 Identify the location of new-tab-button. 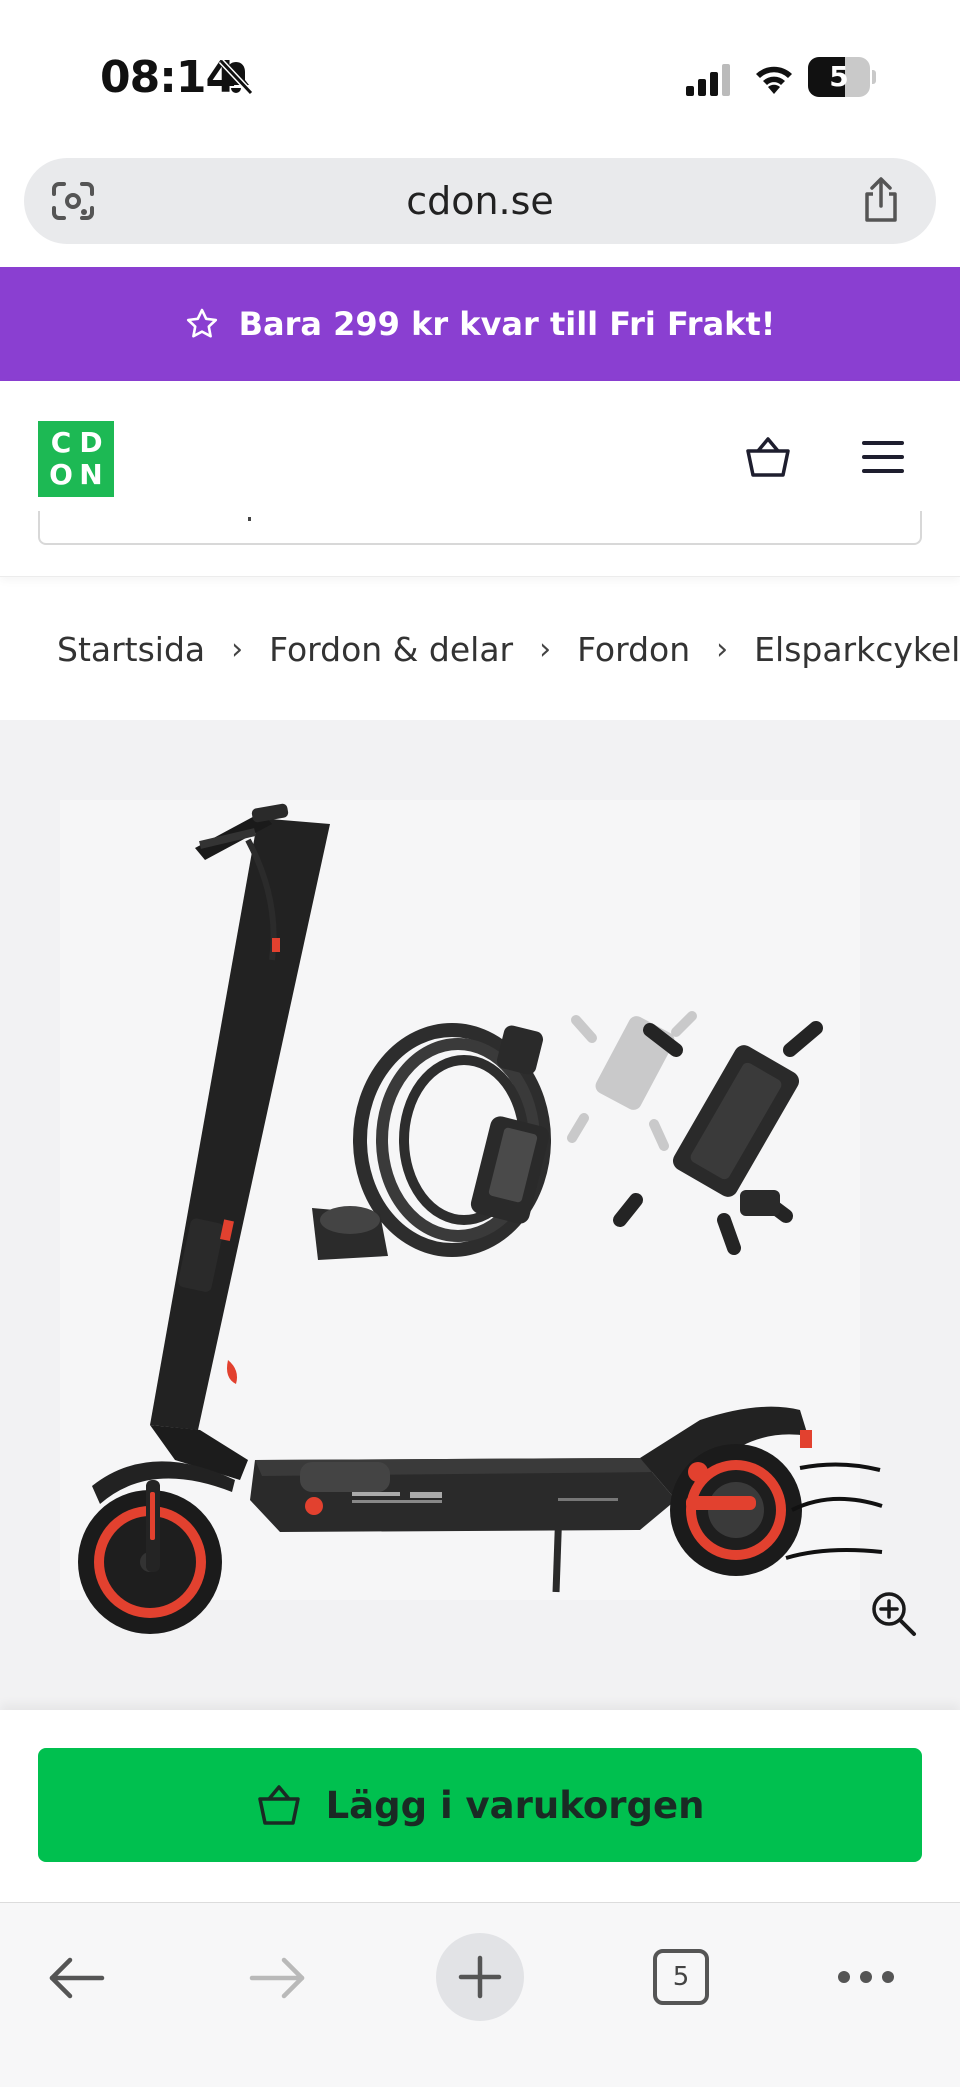
(480, 1977).